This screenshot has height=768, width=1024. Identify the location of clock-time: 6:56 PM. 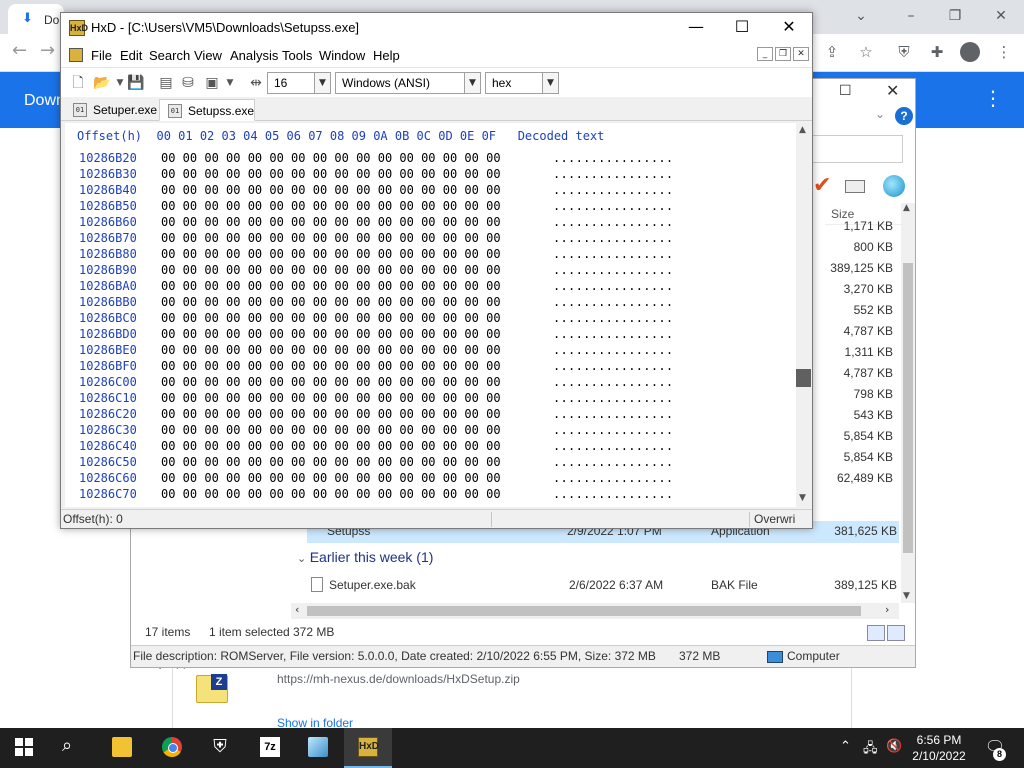
(939, 740).